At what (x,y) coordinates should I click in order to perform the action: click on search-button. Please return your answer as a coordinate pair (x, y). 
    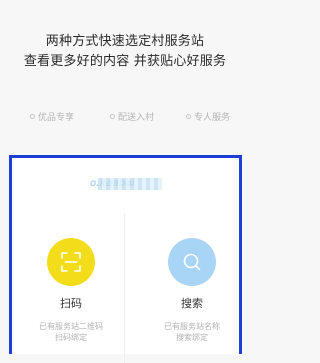
    Looking at the image, I should click on (192, 262).